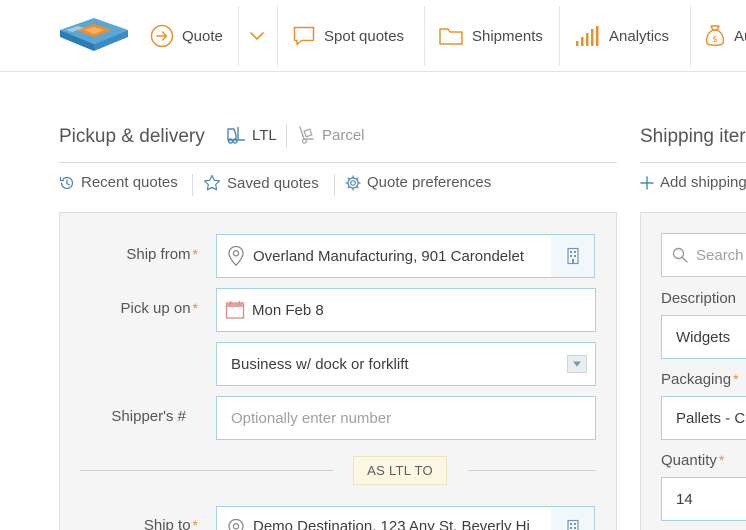 This screenshot has width=746, height=530. What do you see at coordinates (693, 136) in the screenshot?
I see `shipping-items-title: Shipping iter` at bounding box center [693, 136].